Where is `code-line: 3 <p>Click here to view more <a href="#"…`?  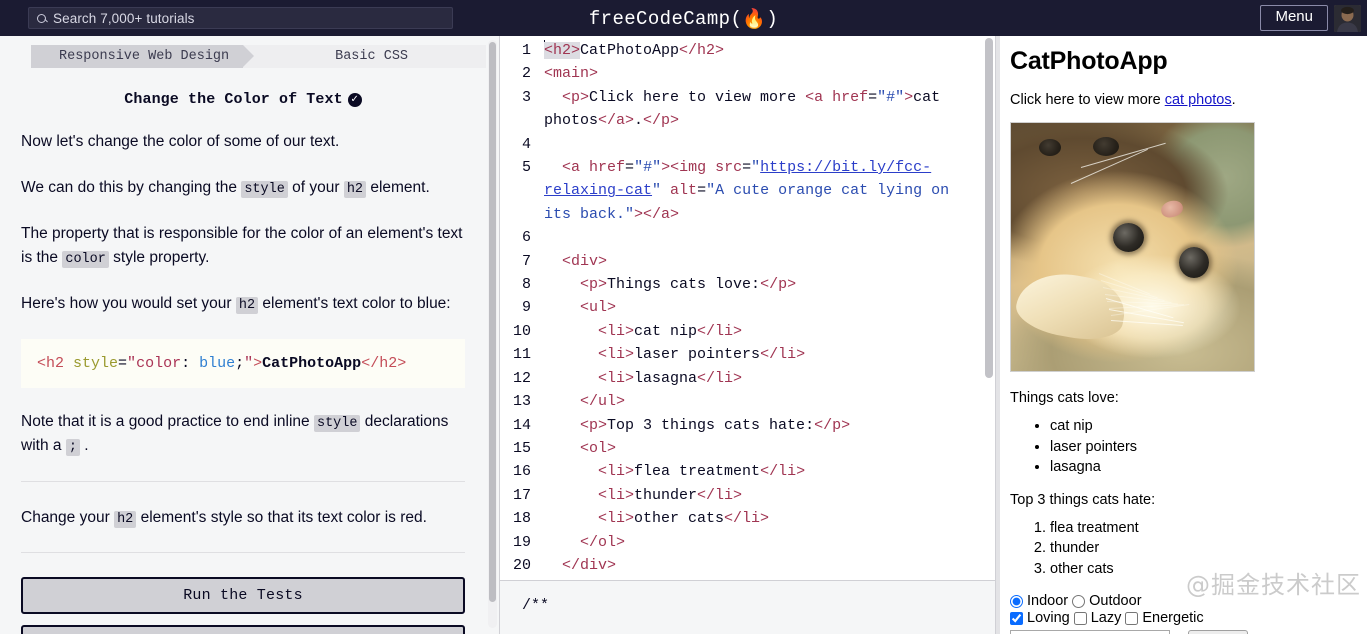
code-line: 3 <p>Click here to view more <a href="#"… is located at coordinates (747, 109).